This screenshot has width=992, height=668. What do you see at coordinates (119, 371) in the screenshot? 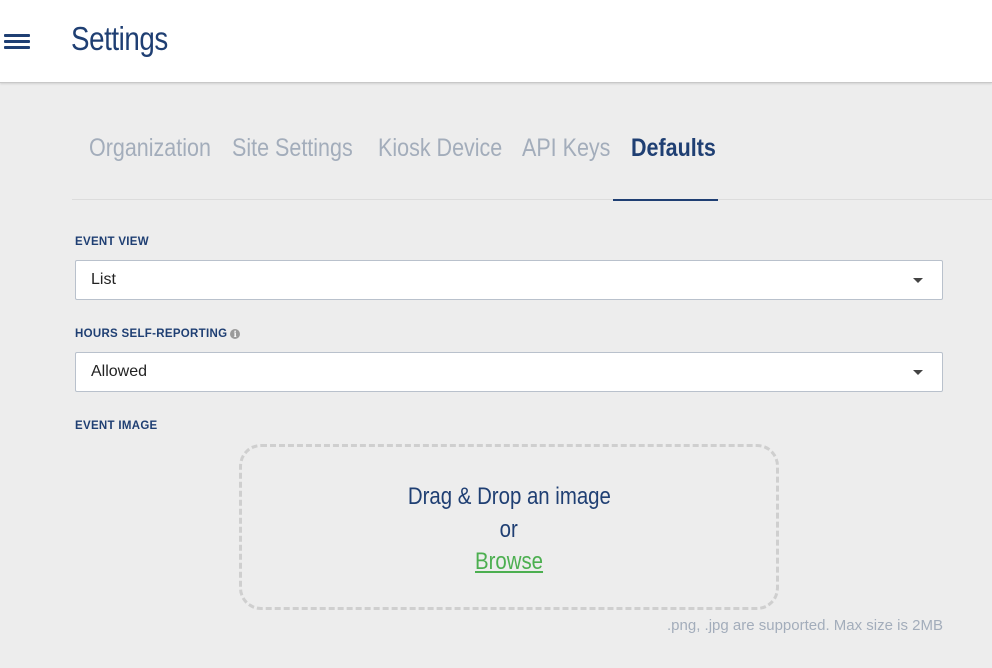
I see `hours-self-reporting-value: Allowed` at bounding box center [119, 371].